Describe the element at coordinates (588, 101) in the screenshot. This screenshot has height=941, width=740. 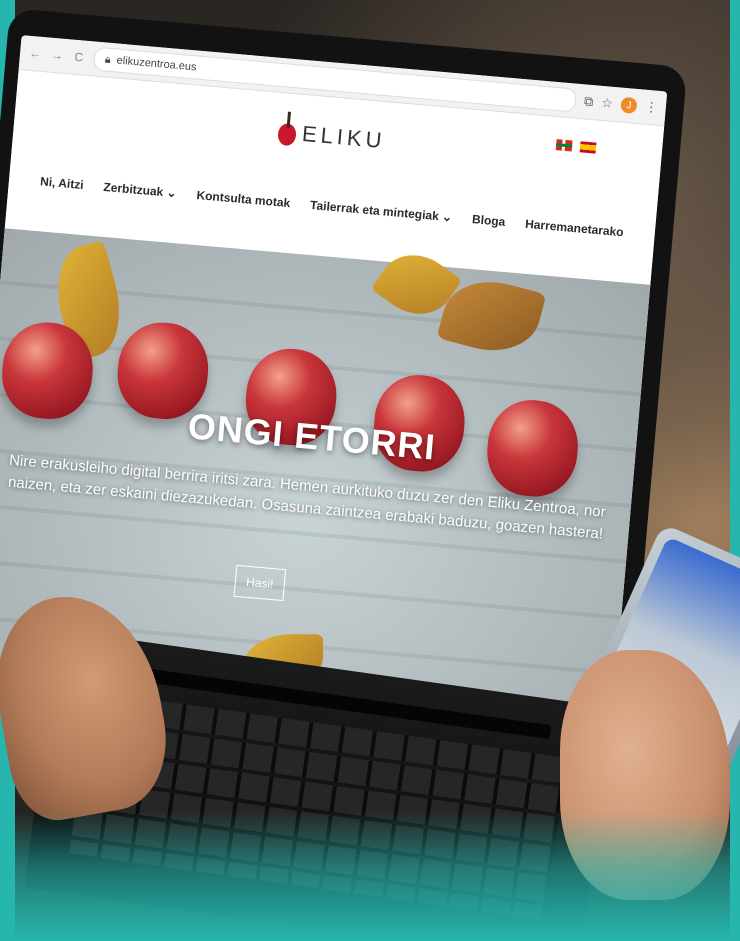
I see `translate-icon: ⧉` at that location.